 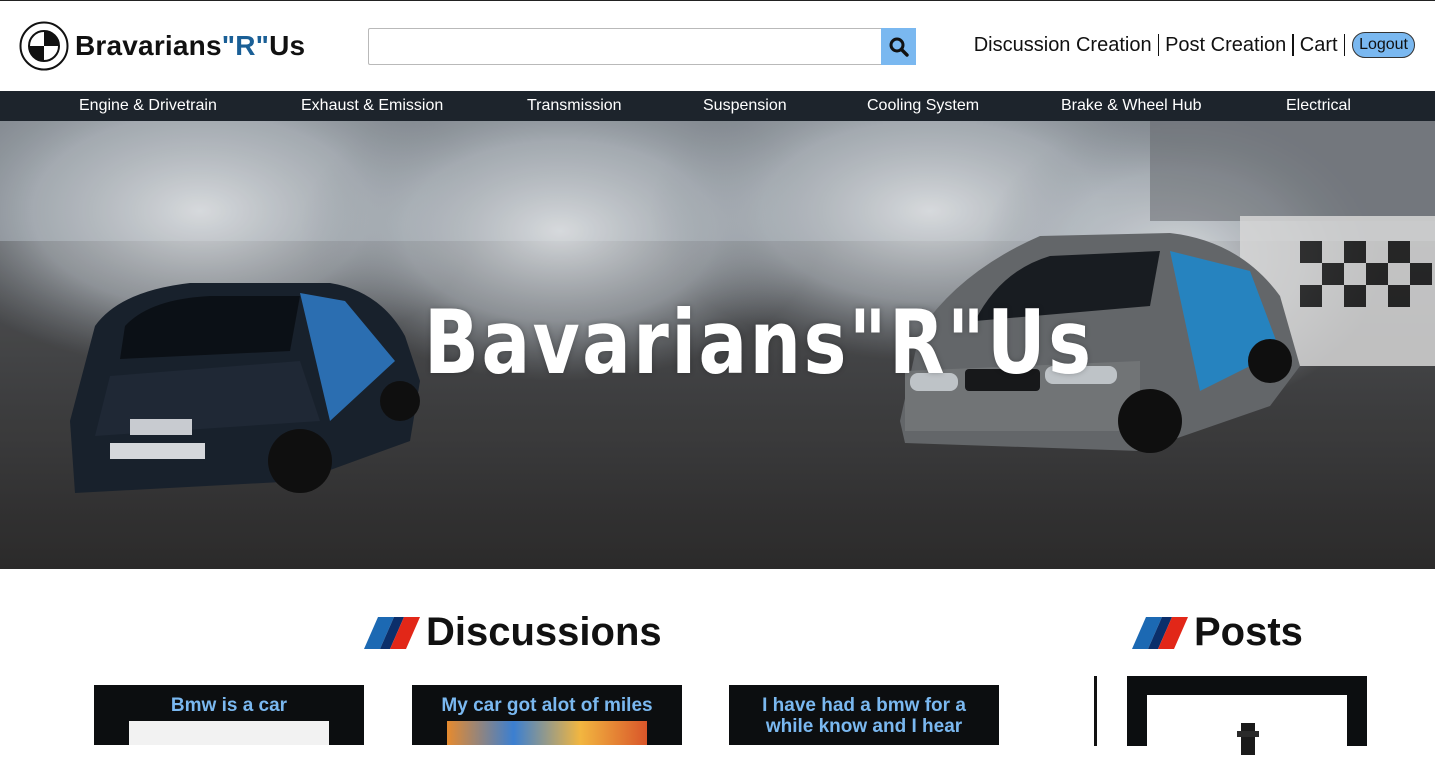 I want to click on hero-title: Bavarians"R"Us, so click(x=759, y=342).